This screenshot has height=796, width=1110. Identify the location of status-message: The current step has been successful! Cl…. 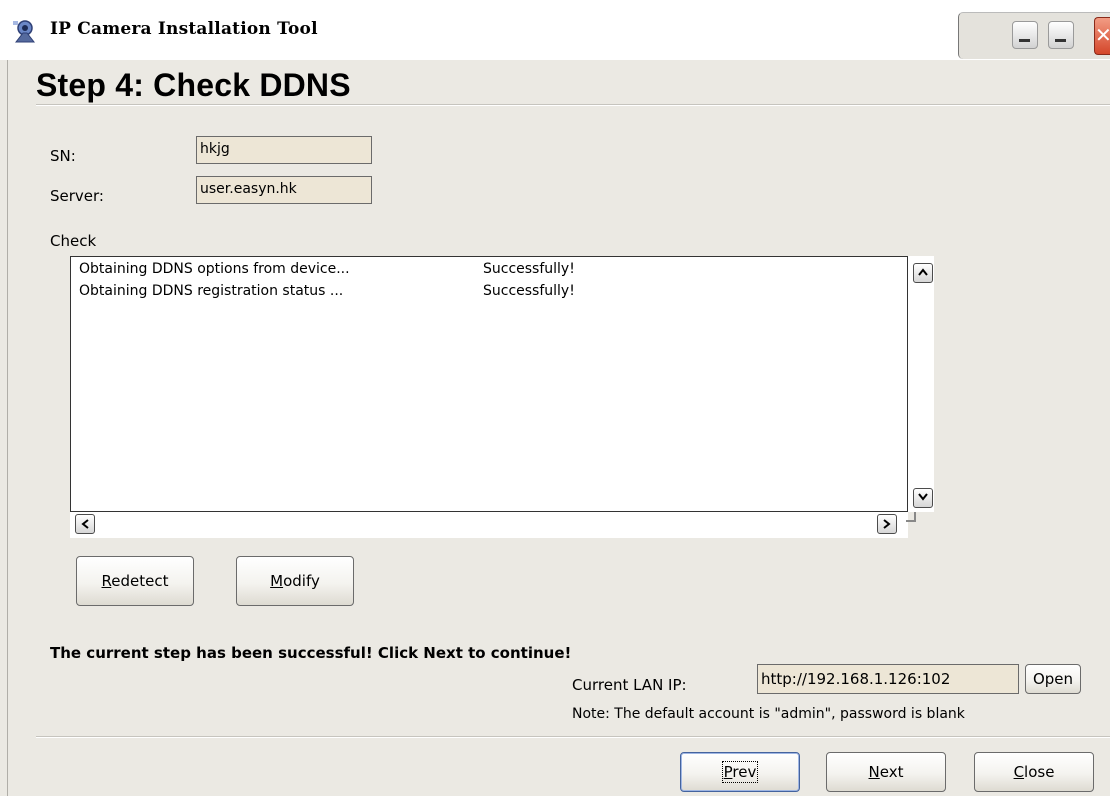
(311, 653).